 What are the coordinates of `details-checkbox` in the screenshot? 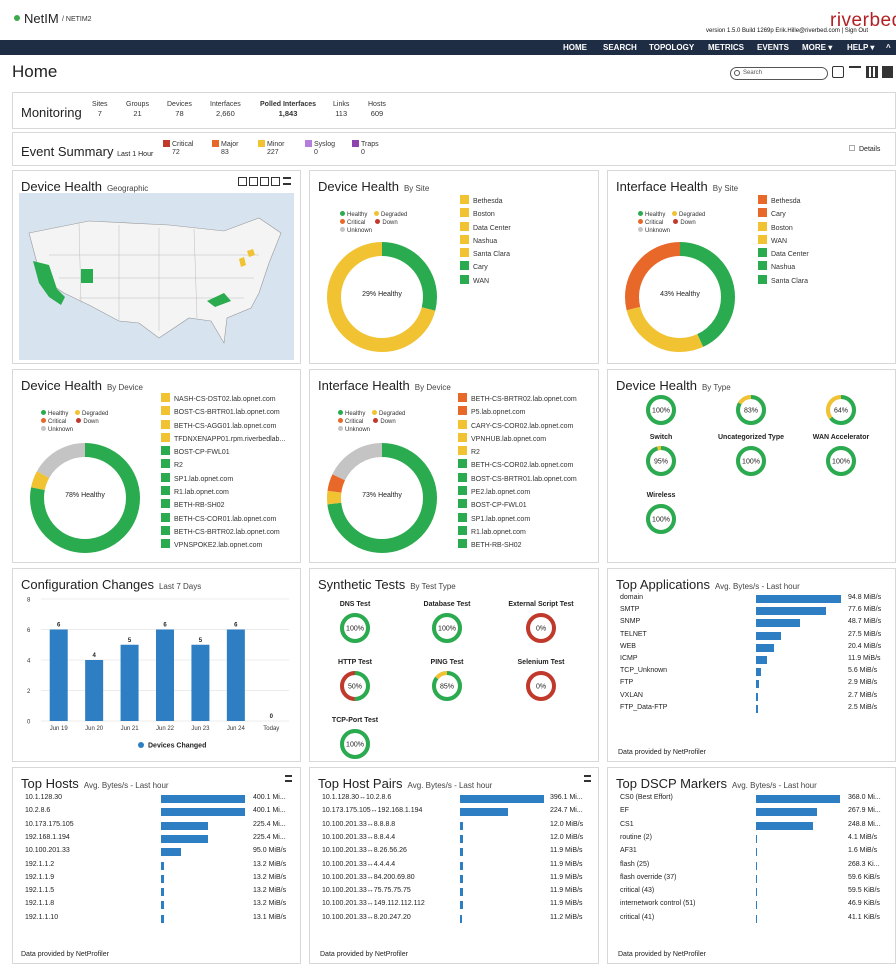 It's located at (852, 148).